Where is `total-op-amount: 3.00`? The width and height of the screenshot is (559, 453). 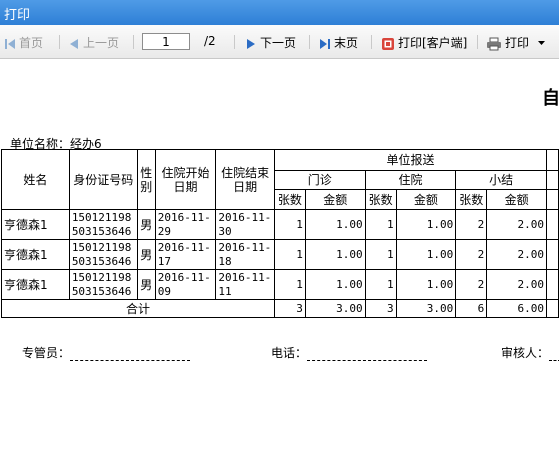 total-op-amount: 3.00 is located at coordinates (335, 308).